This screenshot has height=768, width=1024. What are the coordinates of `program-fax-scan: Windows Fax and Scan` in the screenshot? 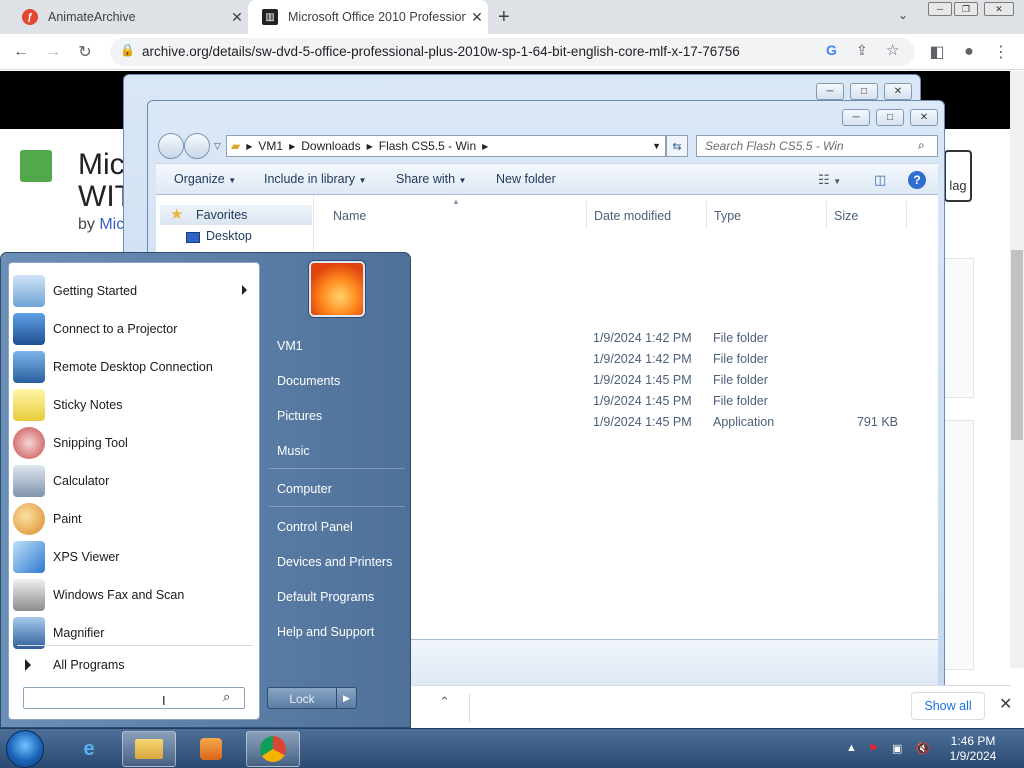 It's located at (135, 595).